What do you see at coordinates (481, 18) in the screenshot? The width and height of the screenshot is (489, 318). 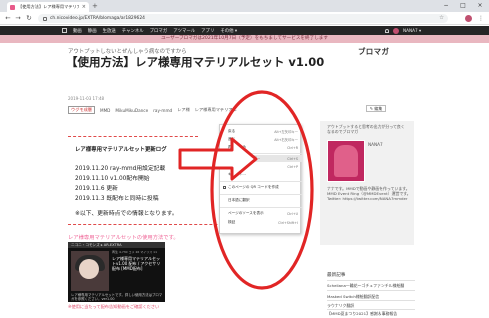 I see `browser-menu-icon: ⋮` at bounding box center [481, 18].